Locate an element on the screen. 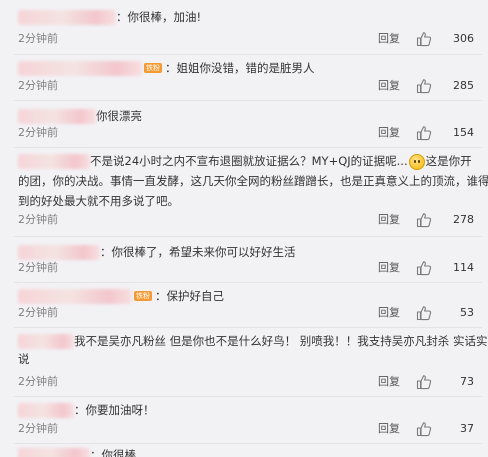 Image resolution: width=488 pixels, height=457 pixels. comment-text: 这是你开 is located at coordinates (448, 161).